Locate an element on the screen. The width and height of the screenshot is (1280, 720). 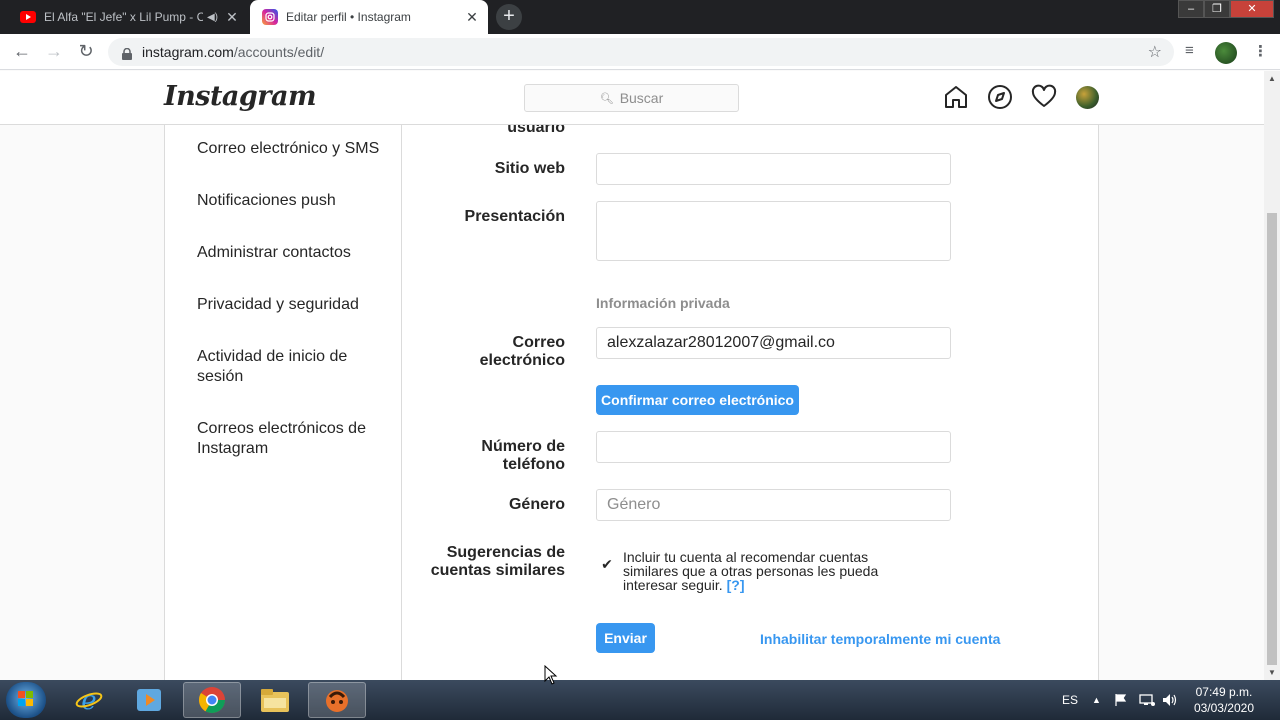
email-label: Correo electrónico is located at coordinates (522, 351).